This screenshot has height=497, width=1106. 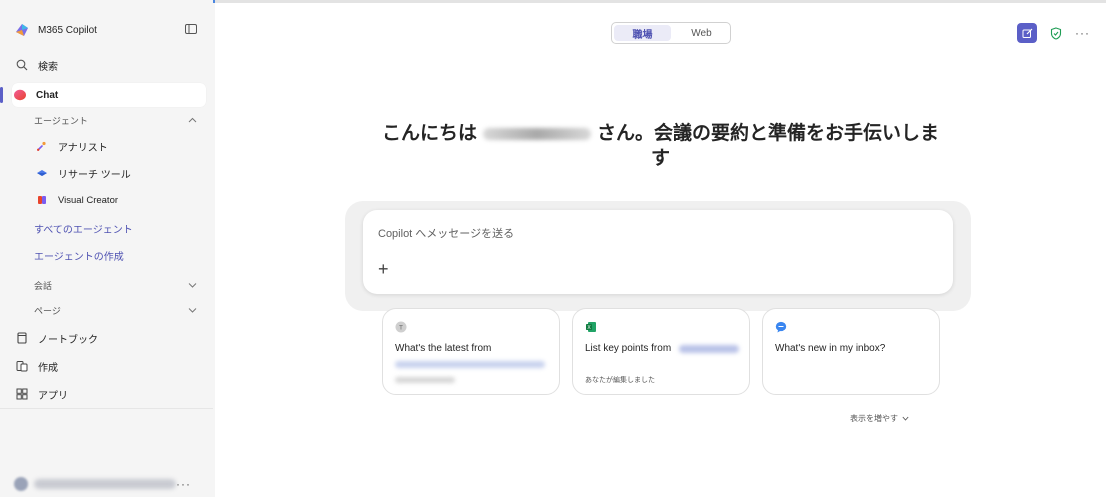 What do you see at coordinates (22, 30) in the screenshot?
I see `copilot-logo-icon` at bounding box center [22, 30].